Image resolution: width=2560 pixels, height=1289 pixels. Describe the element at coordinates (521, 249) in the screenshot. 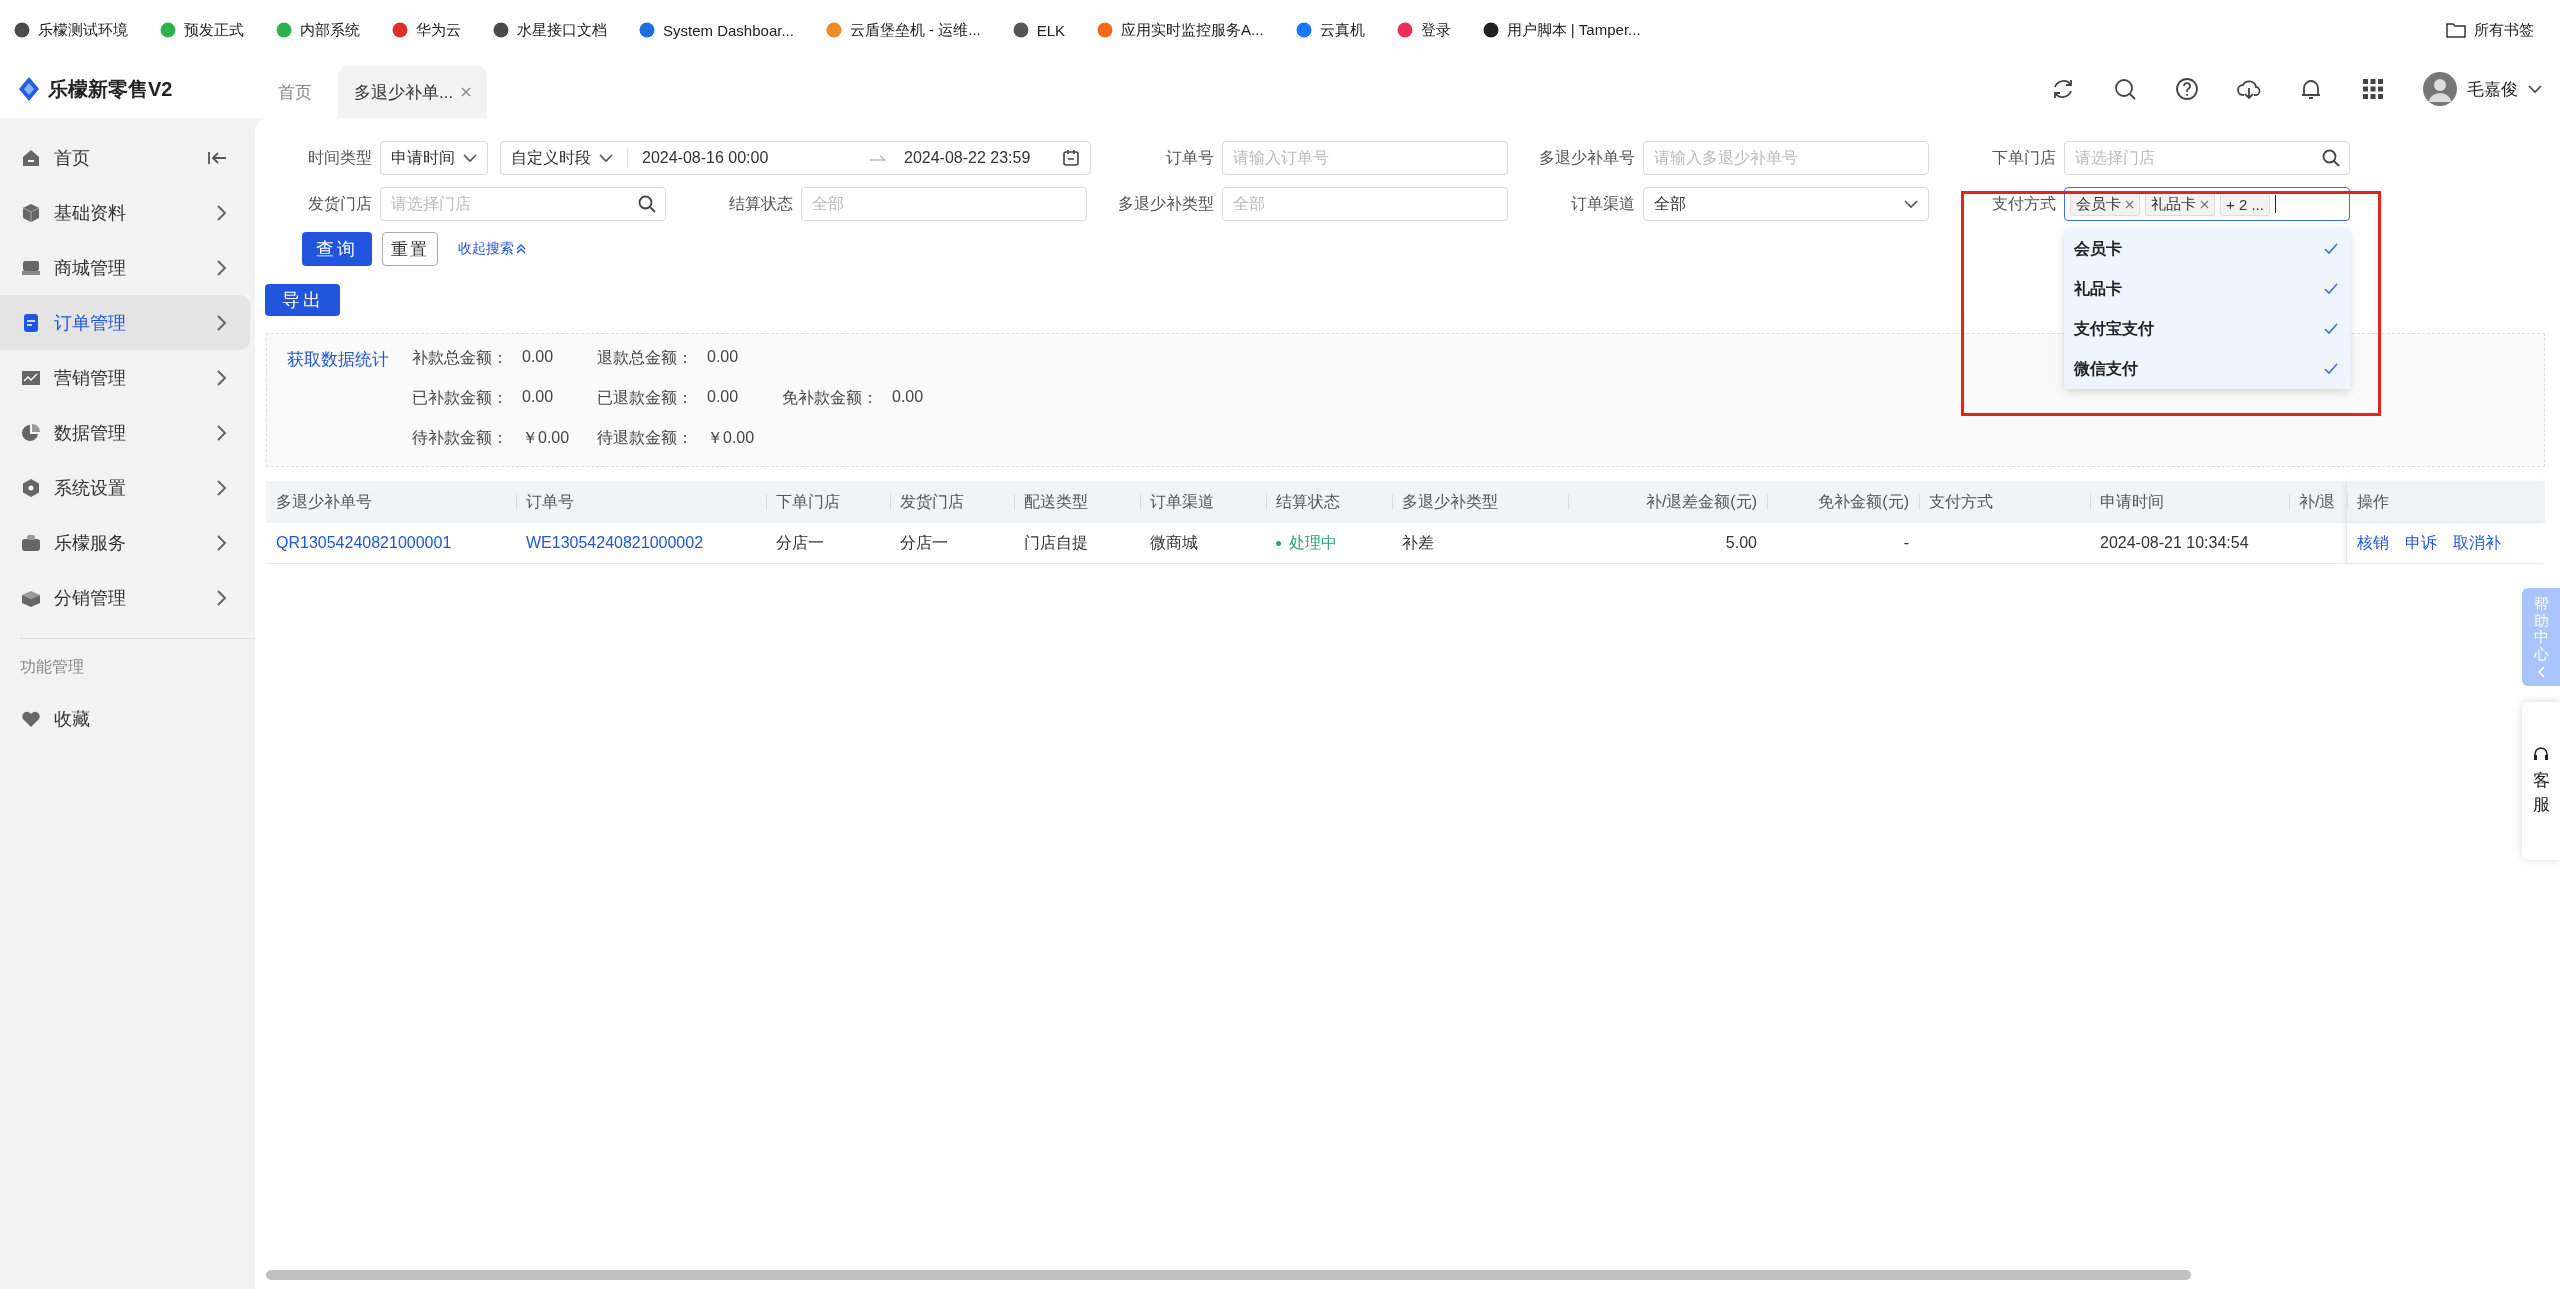

I see `chevrons-up-icon` at that location.